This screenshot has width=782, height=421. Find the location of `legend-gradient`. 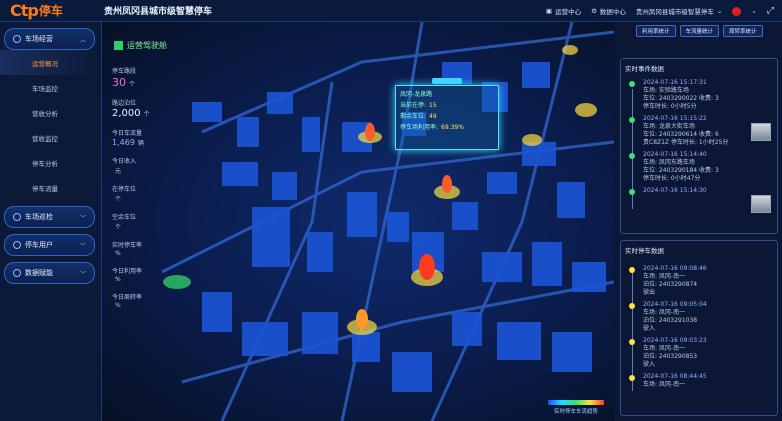

legend-gradient is located at coordinates (576, 402).